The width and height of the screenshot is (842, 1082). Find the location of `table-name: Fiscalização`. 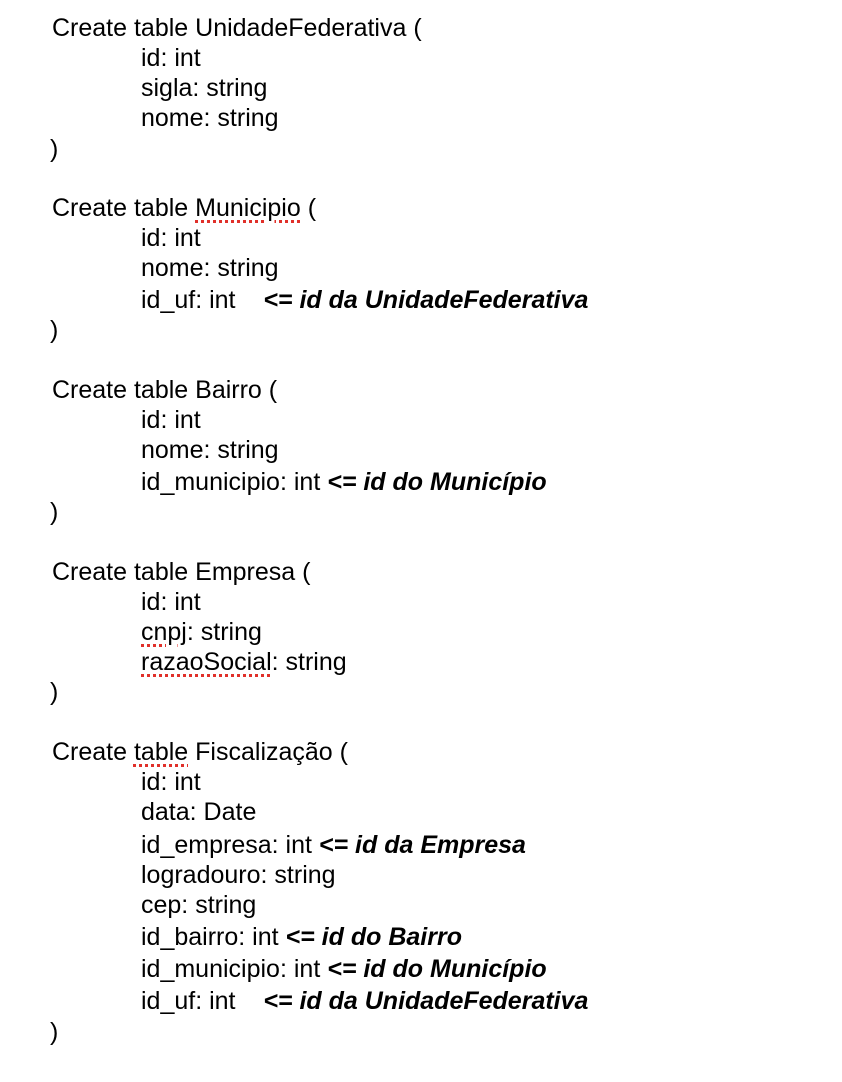

table-name: Fiscalização is located at coordinates (264, 752).